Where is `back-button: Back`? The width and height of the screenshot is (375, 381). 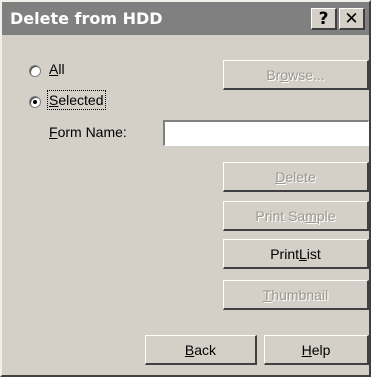
back-button: Back is located at coordinates (201, 350).